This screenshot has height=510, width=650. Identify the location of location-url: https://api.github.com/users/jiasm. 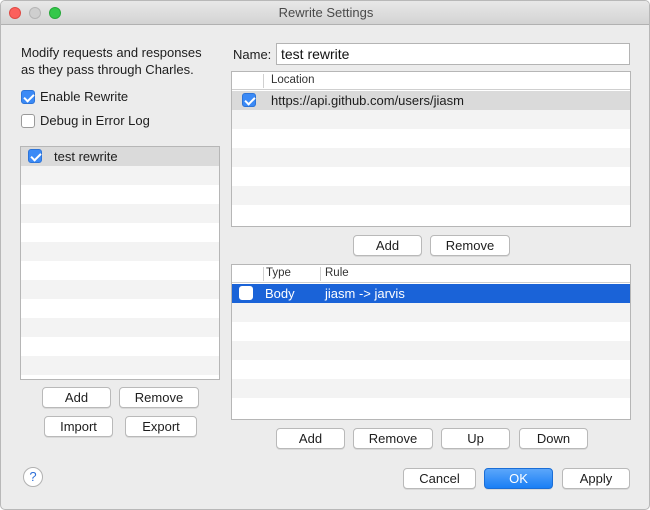
(367, 100).